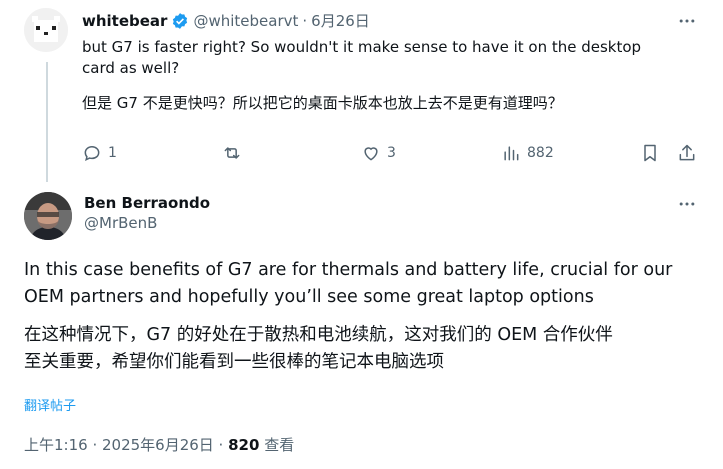 The width and height of the screenshot is (723, 469). Describe the element at coordinates (340, 20) in the screenshot. I see `tweet-date: 6月26日` at that location.